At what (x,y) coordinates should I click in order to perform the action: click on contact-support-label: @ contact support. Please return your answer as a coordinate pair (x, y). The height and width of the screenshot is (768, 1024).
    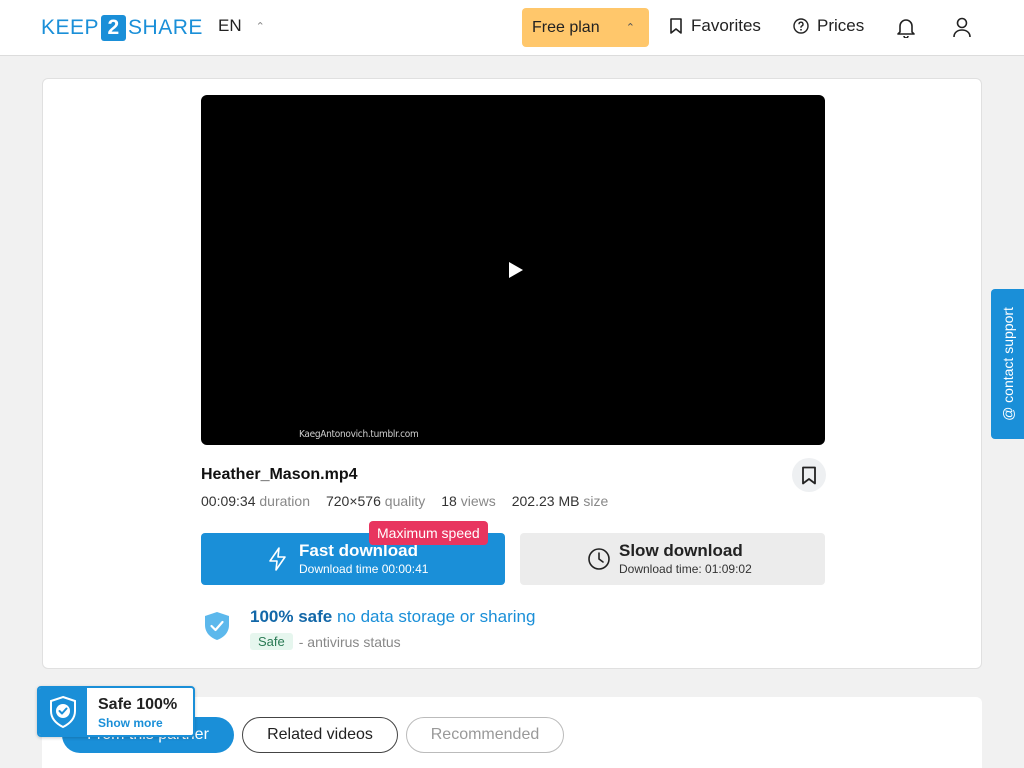
    Looking at the image, I should click on (1007, 364).